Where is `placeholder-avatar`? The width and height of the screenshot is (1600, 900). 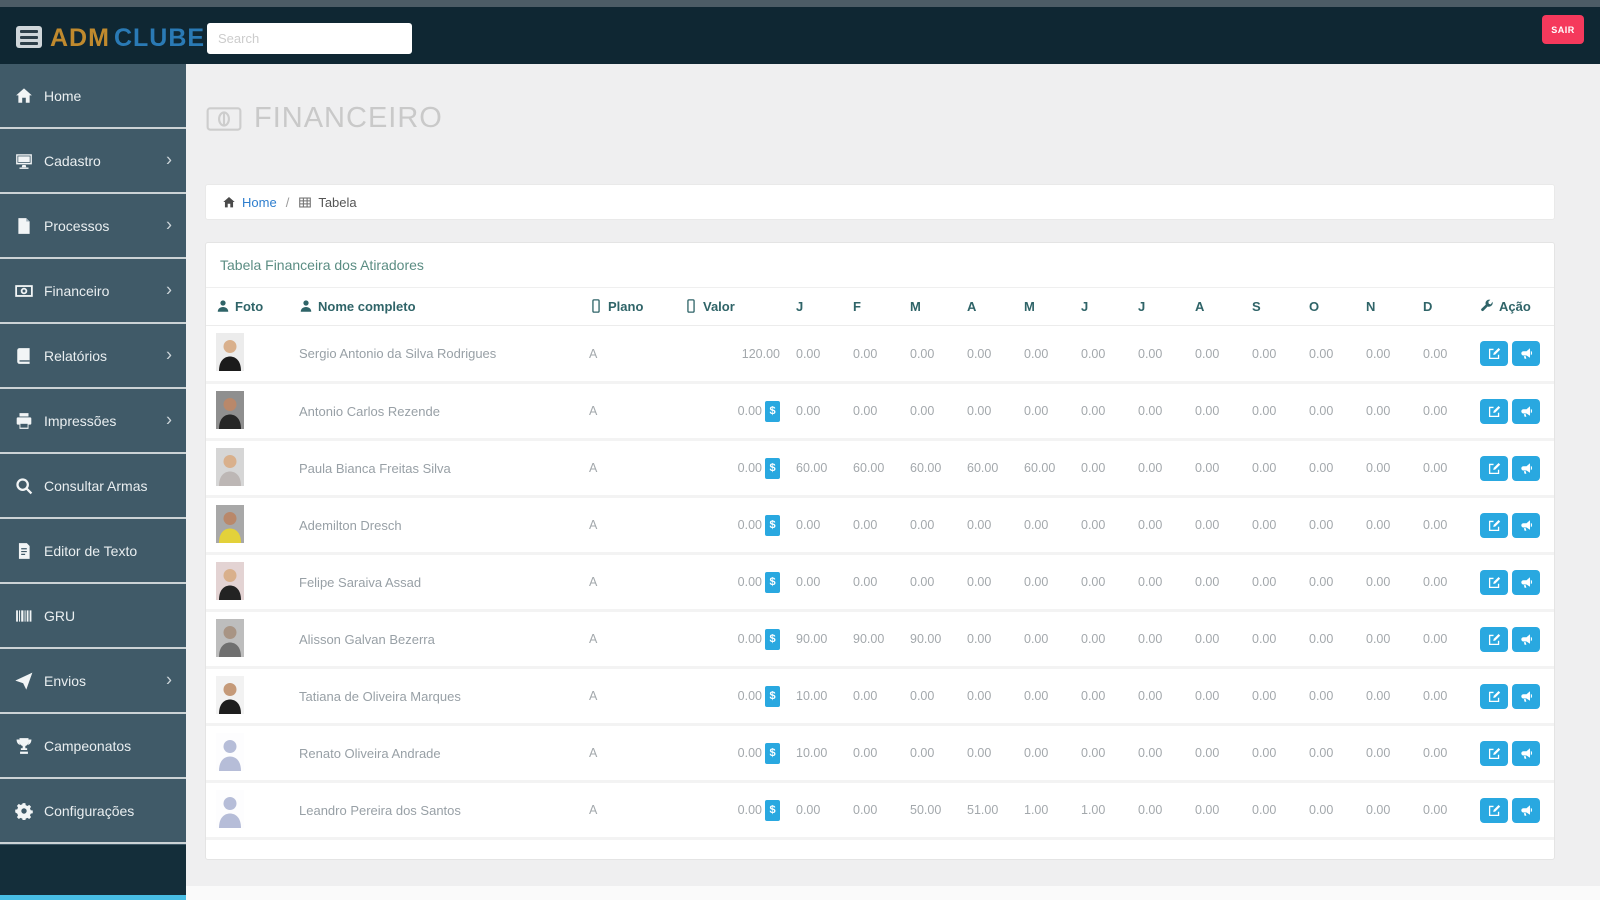
placeholder-avatar is located at coordinates (230, 808).